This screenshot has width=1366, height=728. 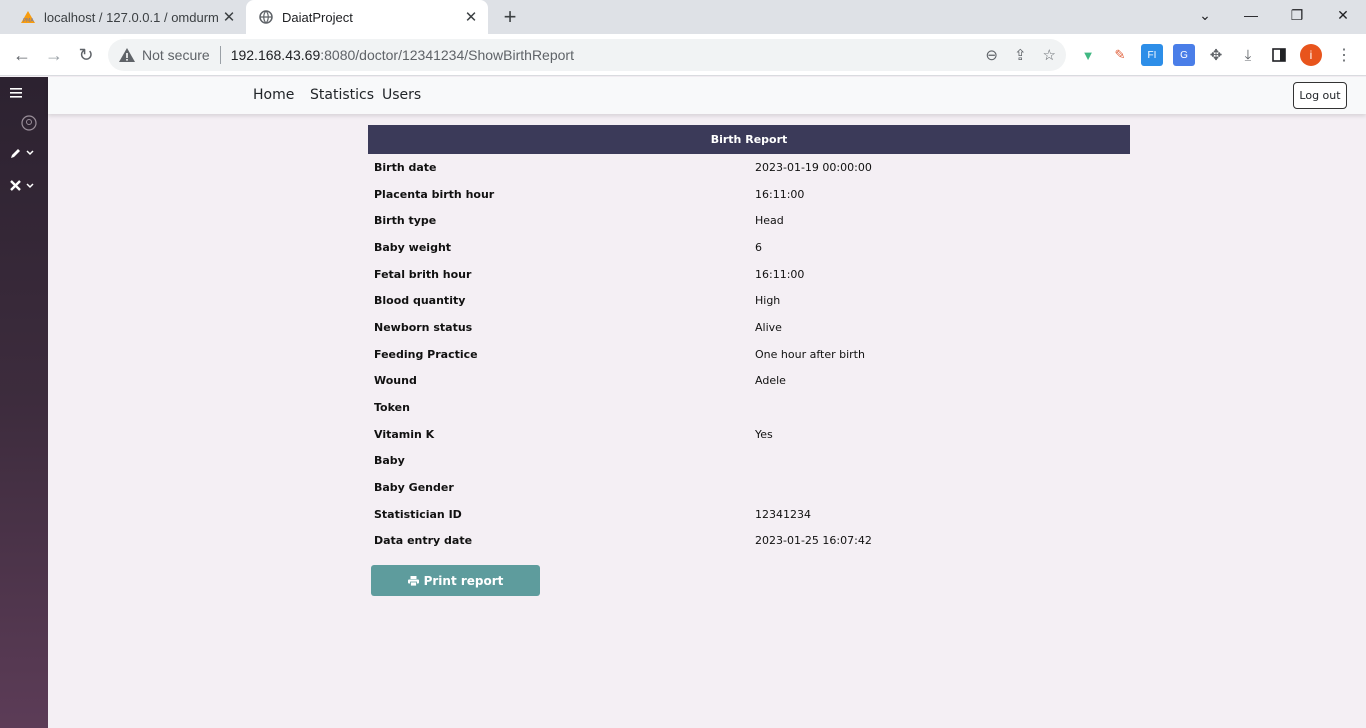 I want to click on nav-statistics: Statistics, so click(x=342, y=95).